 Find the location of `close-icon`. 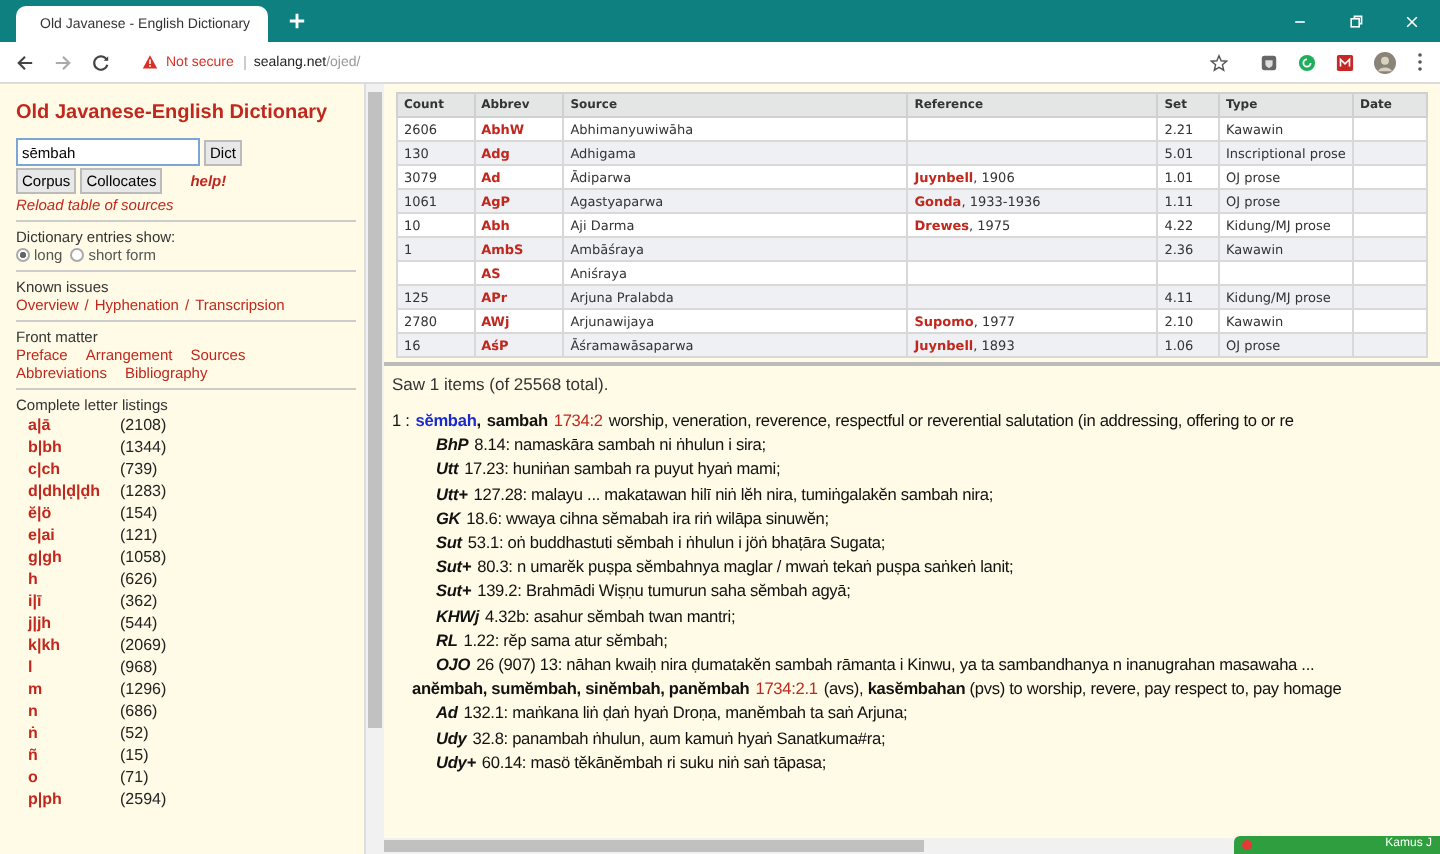

close-icon is located at coordinates (1412, 21).